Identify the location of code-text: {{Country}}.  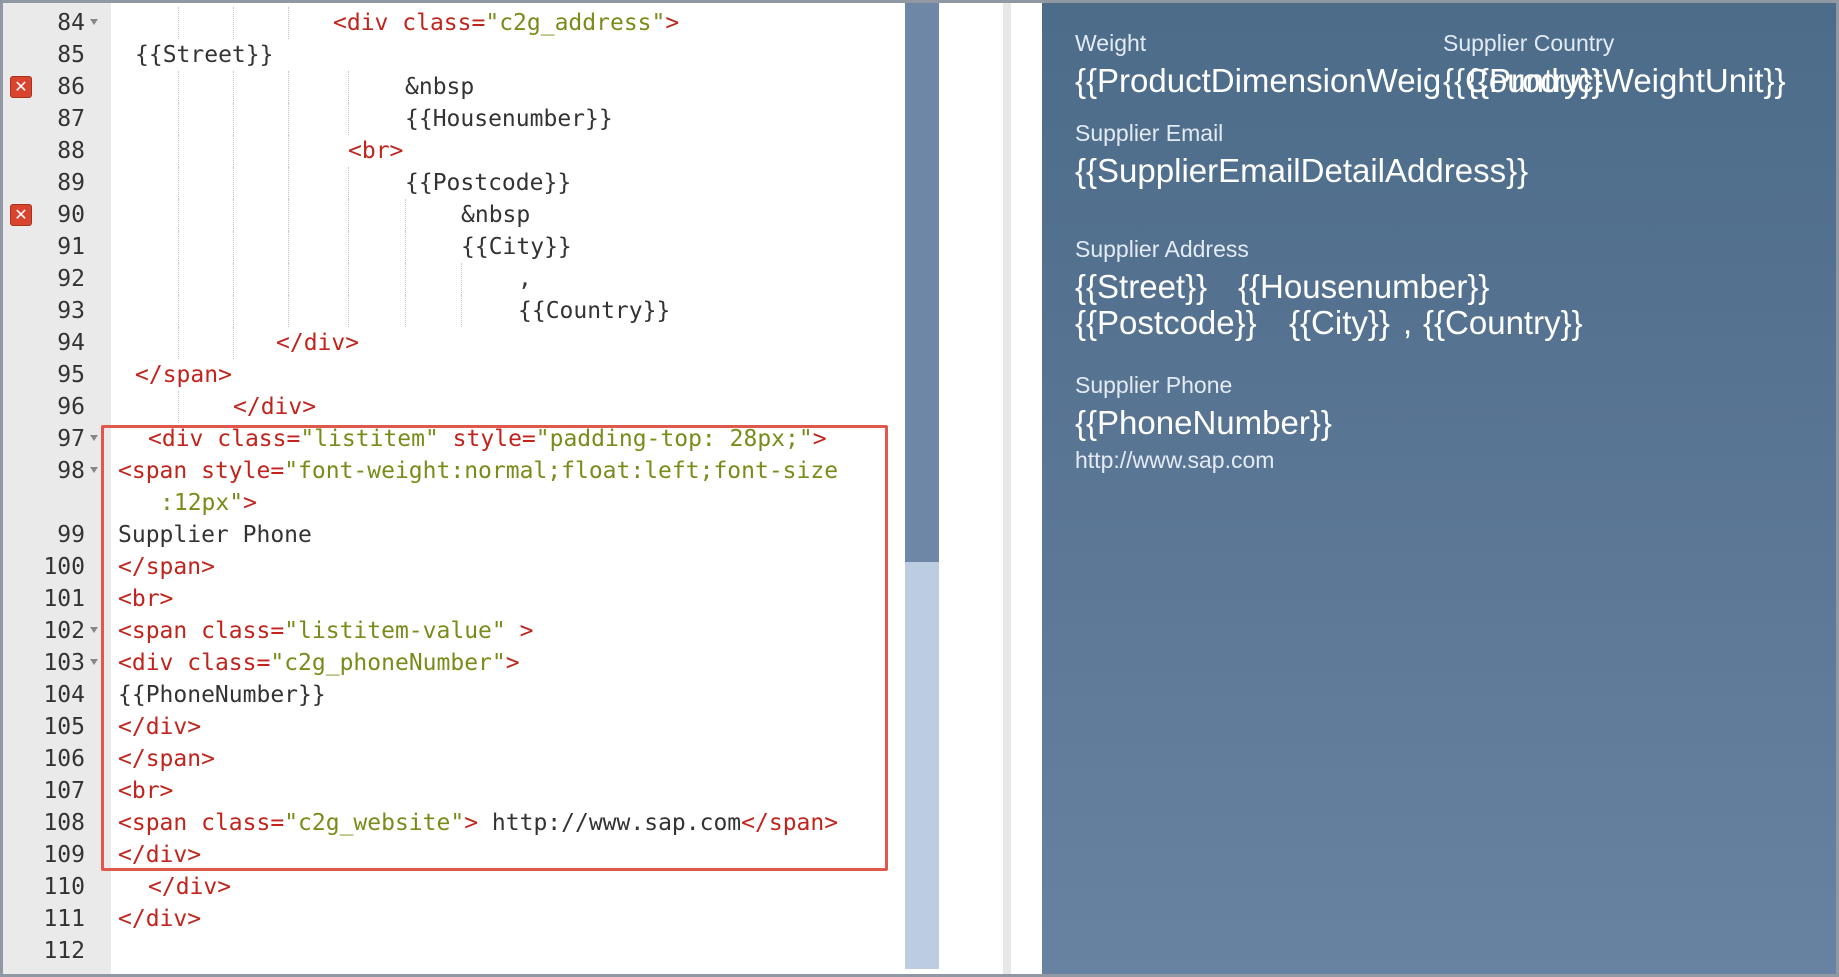
(594, 311).